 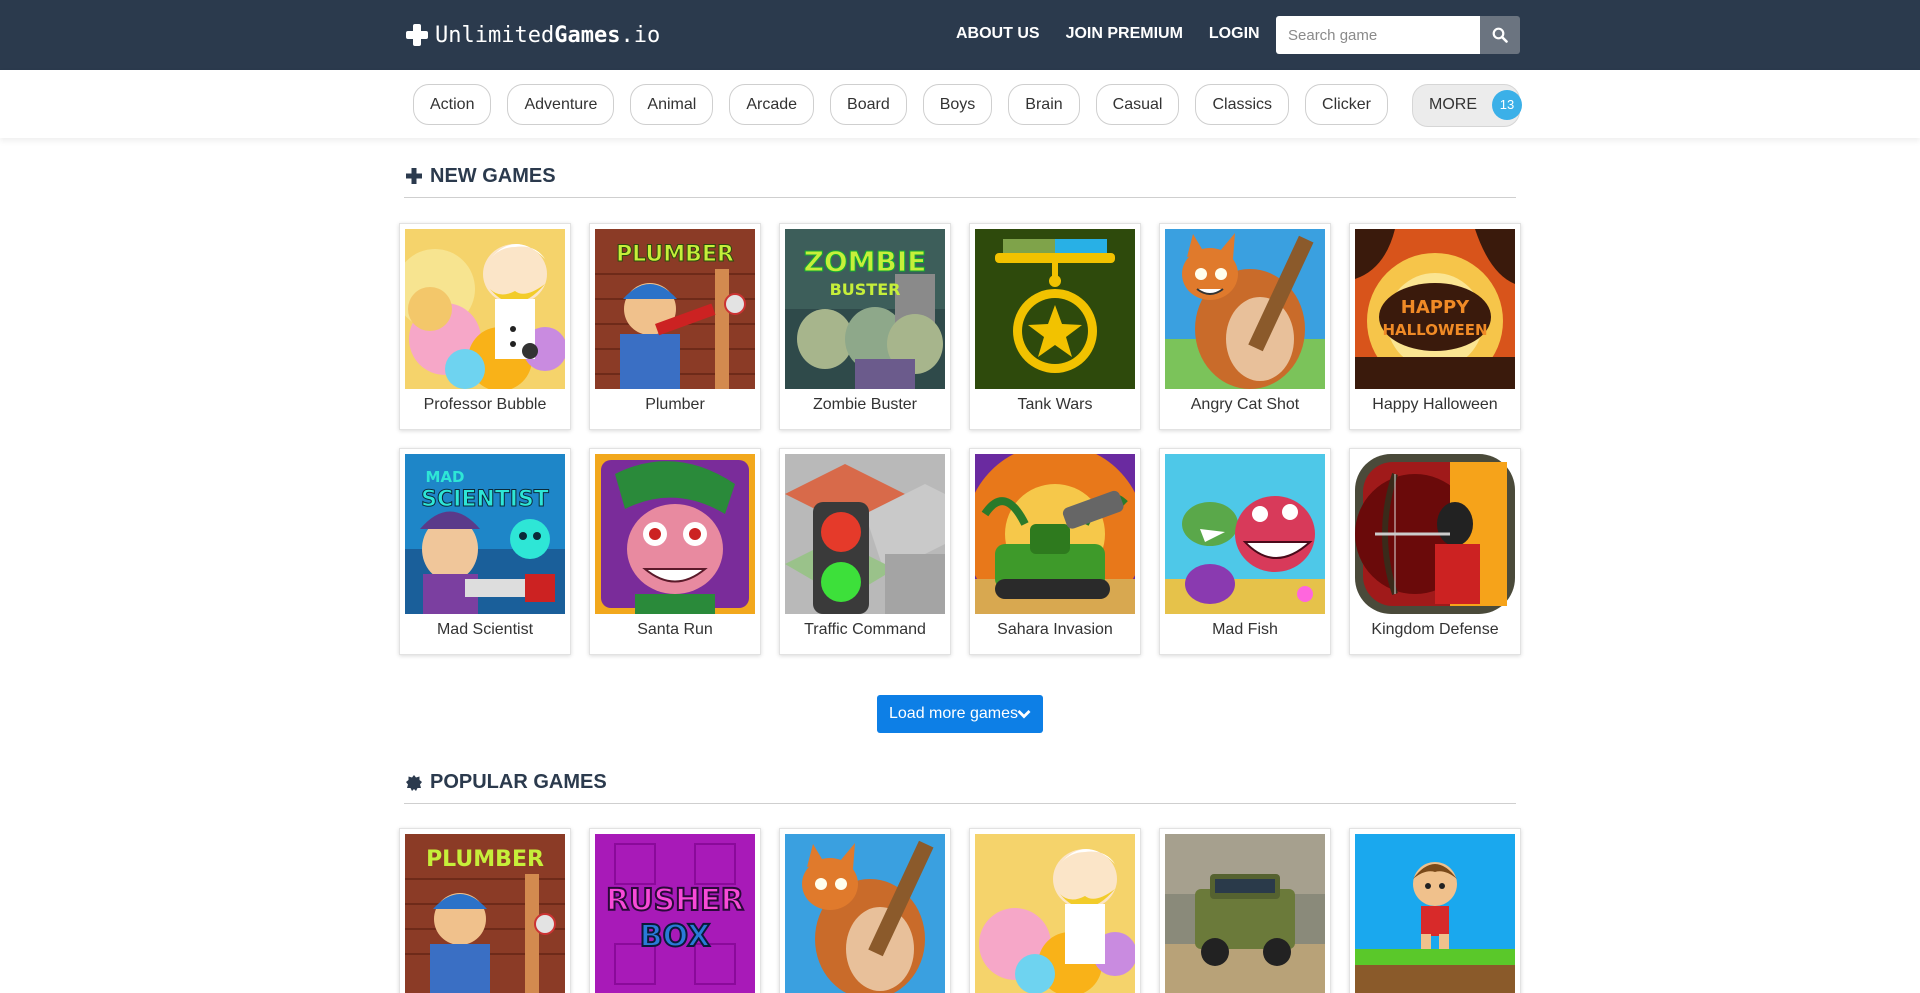 I want to click on nav-login: LOGIN, so click(x=1234, y=34).